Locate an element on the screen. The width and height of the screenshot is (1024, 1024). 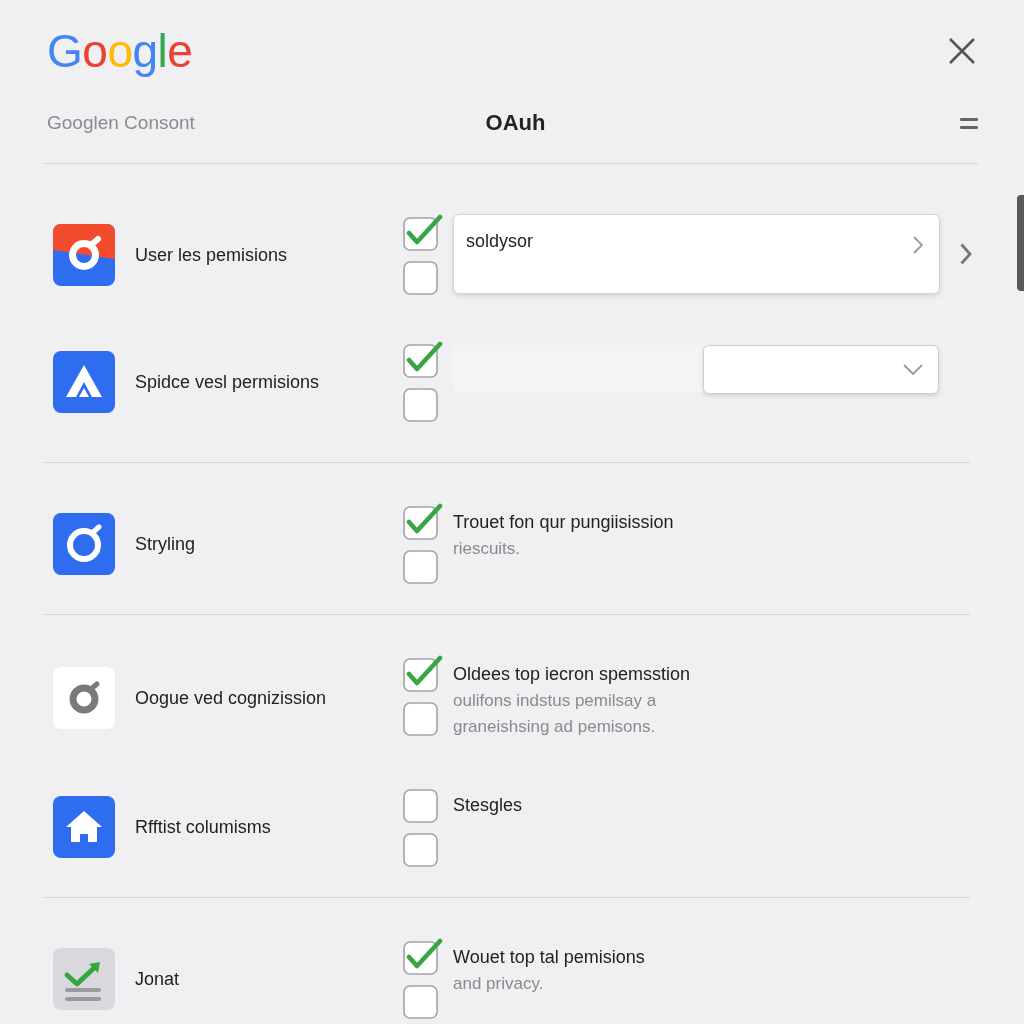
scrollbar-thumb is located at coordinates (1020, 243).